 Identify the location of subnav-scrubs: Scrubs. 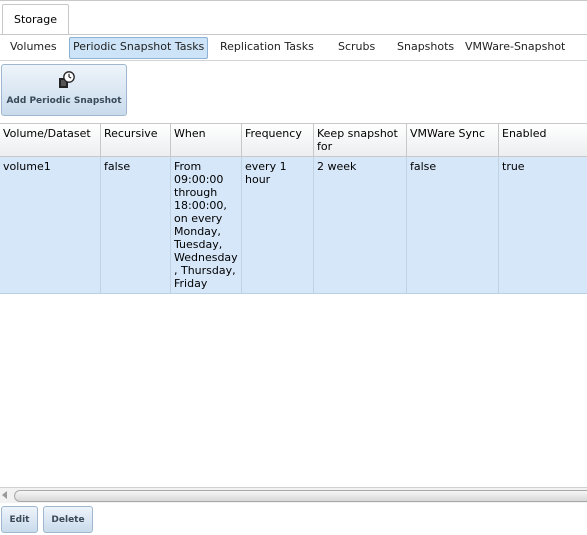
(356, 47).